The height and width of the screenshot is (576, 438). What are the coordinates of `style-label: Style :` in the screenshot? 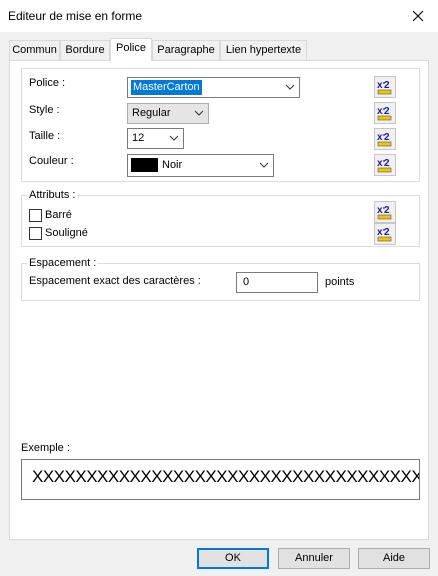 It's located at (44, 110).